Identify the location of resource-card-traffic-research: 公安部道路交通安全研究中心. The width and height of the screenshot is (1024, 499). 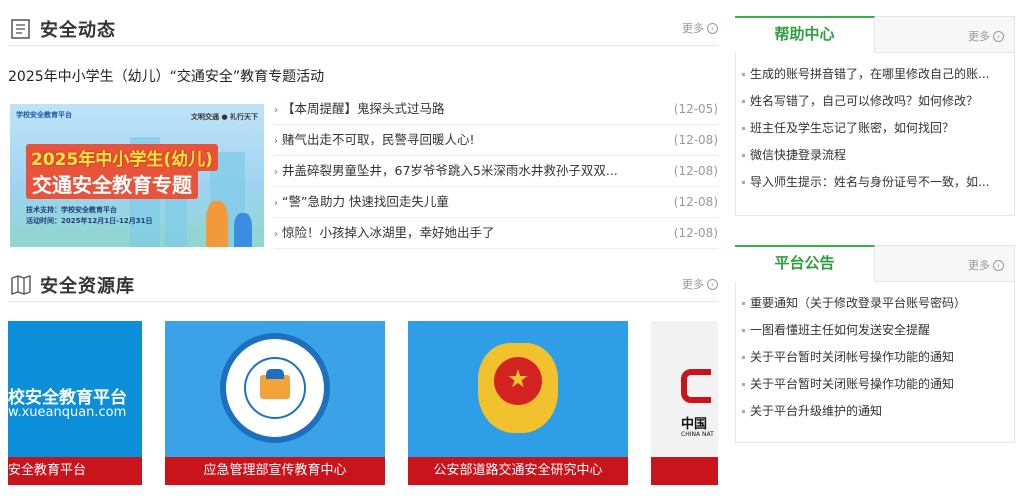
(518, 403).